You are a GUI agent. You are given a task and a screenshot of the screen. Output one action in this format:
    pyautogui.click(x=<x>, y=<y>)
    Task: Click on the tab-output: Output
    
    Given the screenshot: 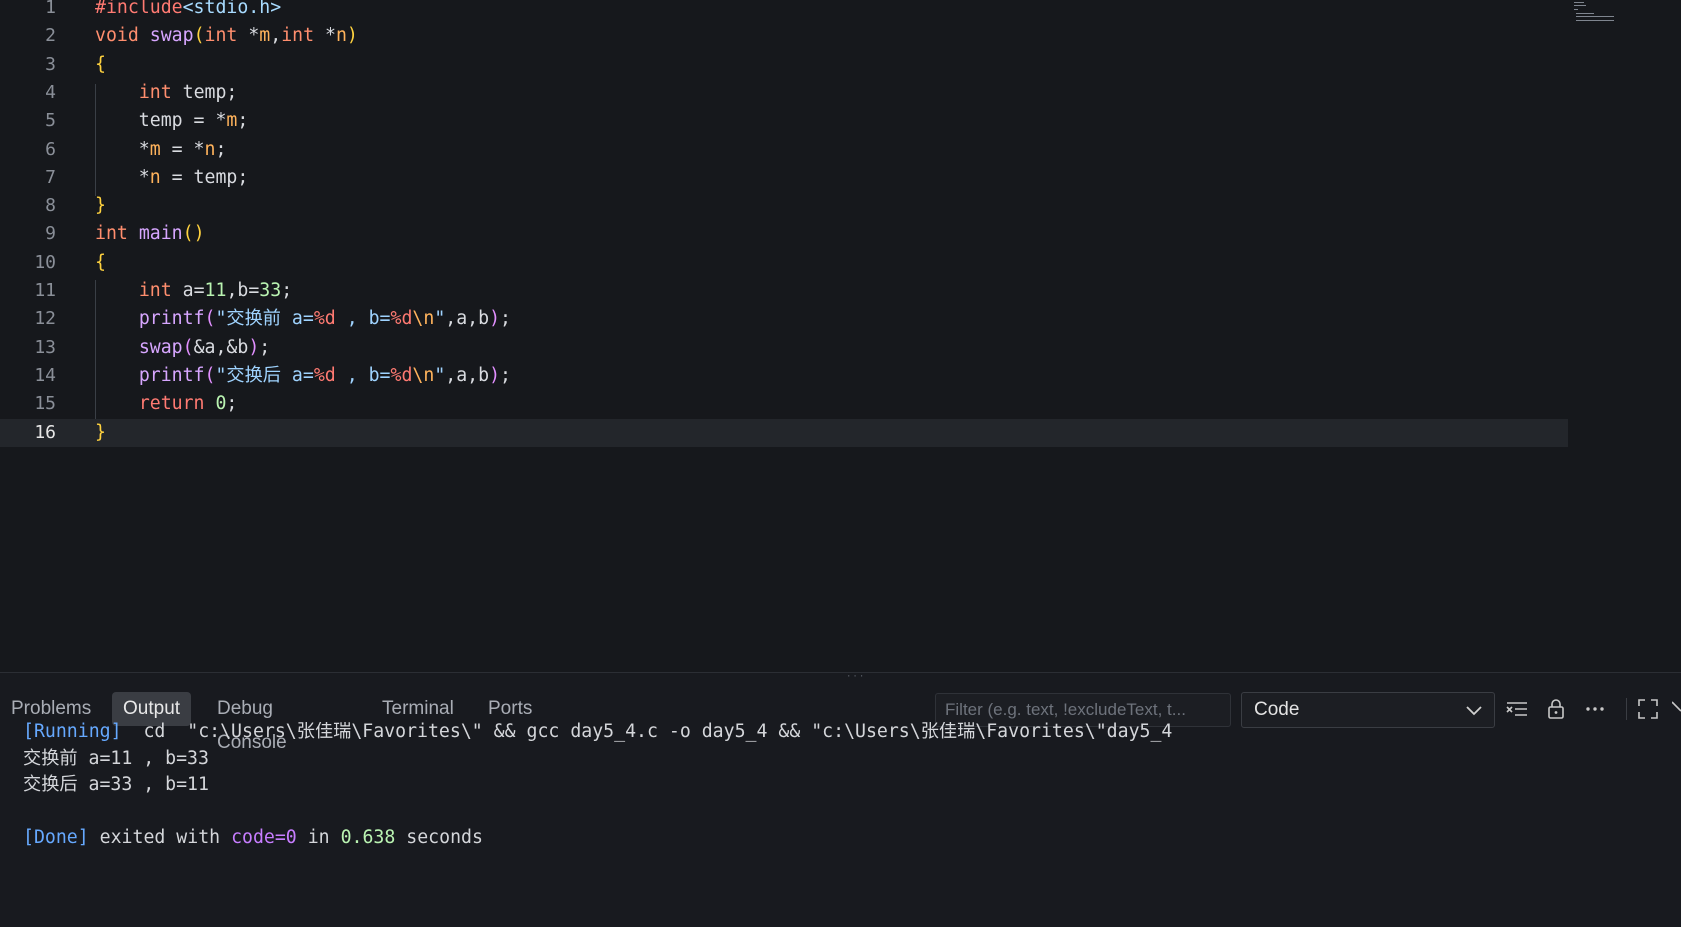 What is the action you would take?
    pyautogui.click(x=152, y=709)
    